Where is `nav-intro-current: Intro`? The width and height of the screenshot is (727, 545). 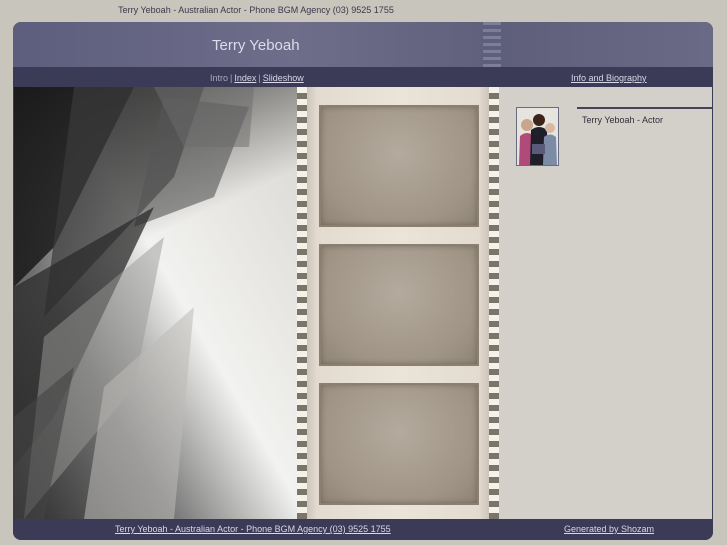
nav-intro-current: Intro is located at coordinates (219, 78).